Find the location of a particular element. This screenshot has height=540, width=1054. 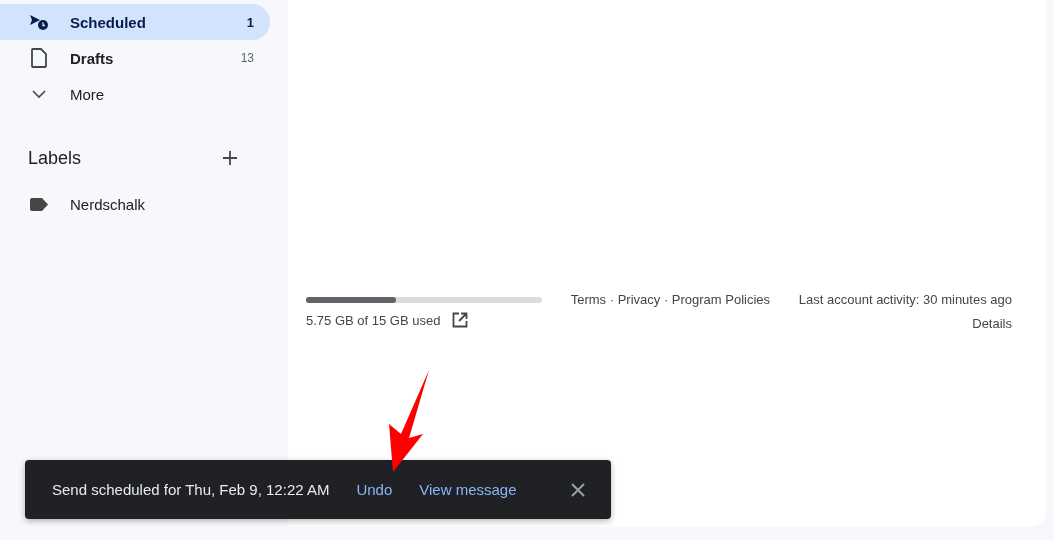

storage-text: 5.75 GB of 15 GB used is located at coordinates (373, 320).